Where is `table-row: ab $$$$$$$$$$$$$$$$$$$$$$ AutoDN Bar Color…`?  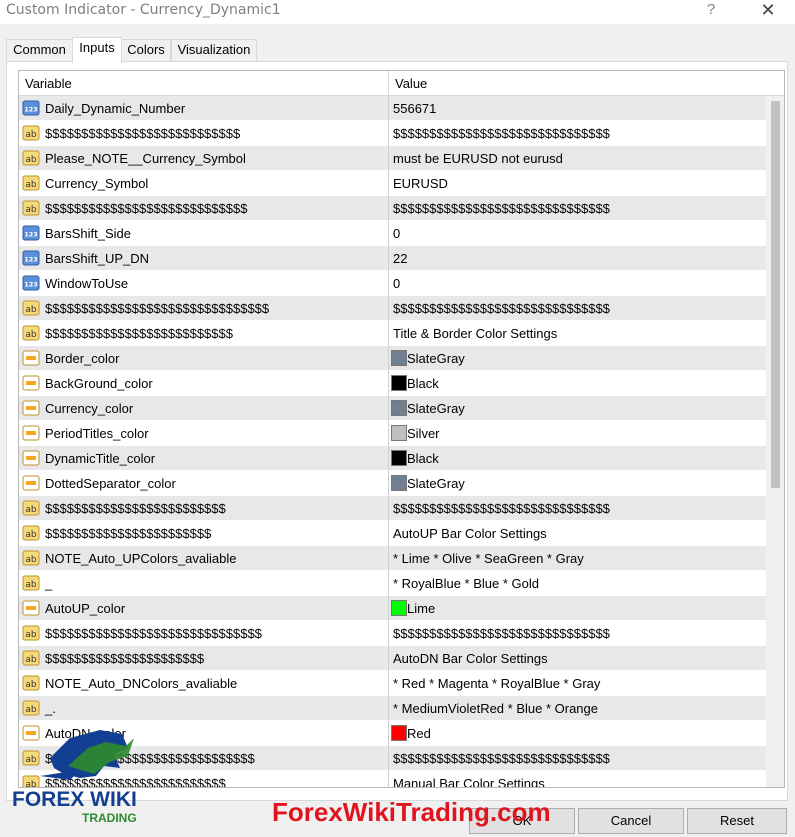
table-row: ab $$$$$$$$$$$$$$$$$$$$$$ AutoDN Bar Color… is located at coordinates (392, 658).